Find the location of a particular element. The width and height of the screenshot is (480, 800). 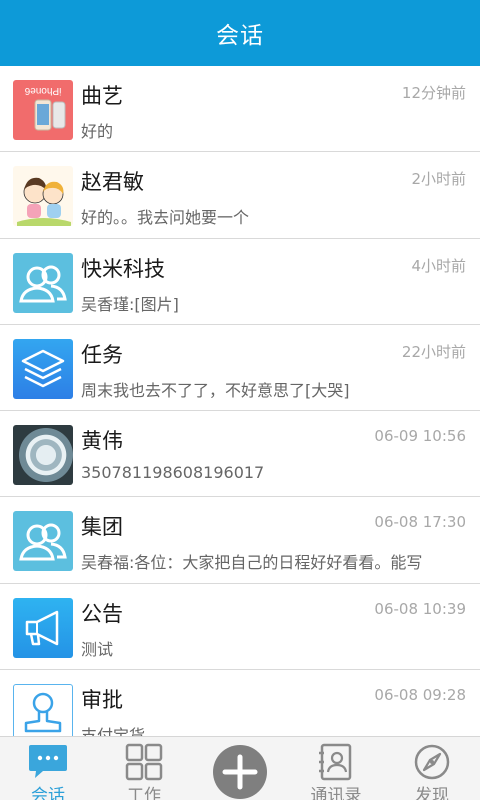

tab-label: 通讯录 is located at coordinates (336, 793).